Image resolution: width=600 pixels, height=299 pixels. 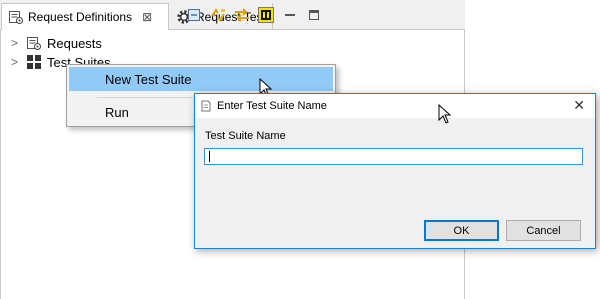 I want to click on test-suite-name-label: Test Suite Name, so click(x=245, y=136).